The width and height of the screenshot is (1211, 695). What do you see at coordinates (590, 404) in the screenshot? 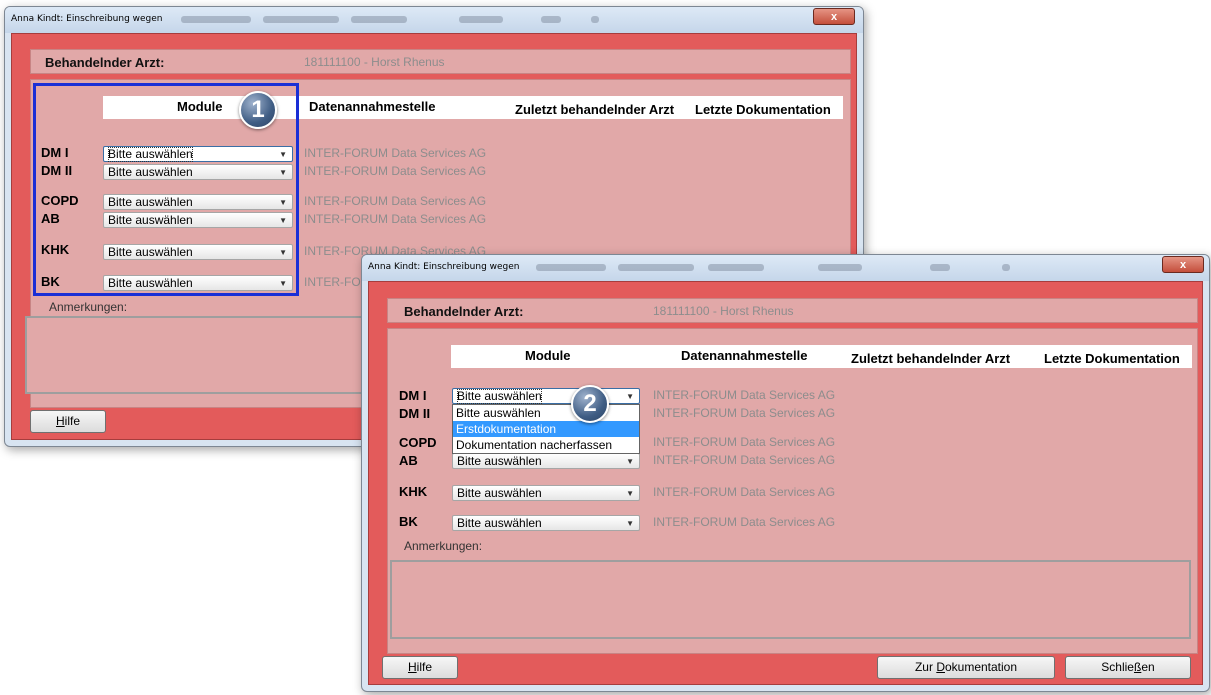
I see `callout-2-icon: 2` at bounding box center [590, 404].